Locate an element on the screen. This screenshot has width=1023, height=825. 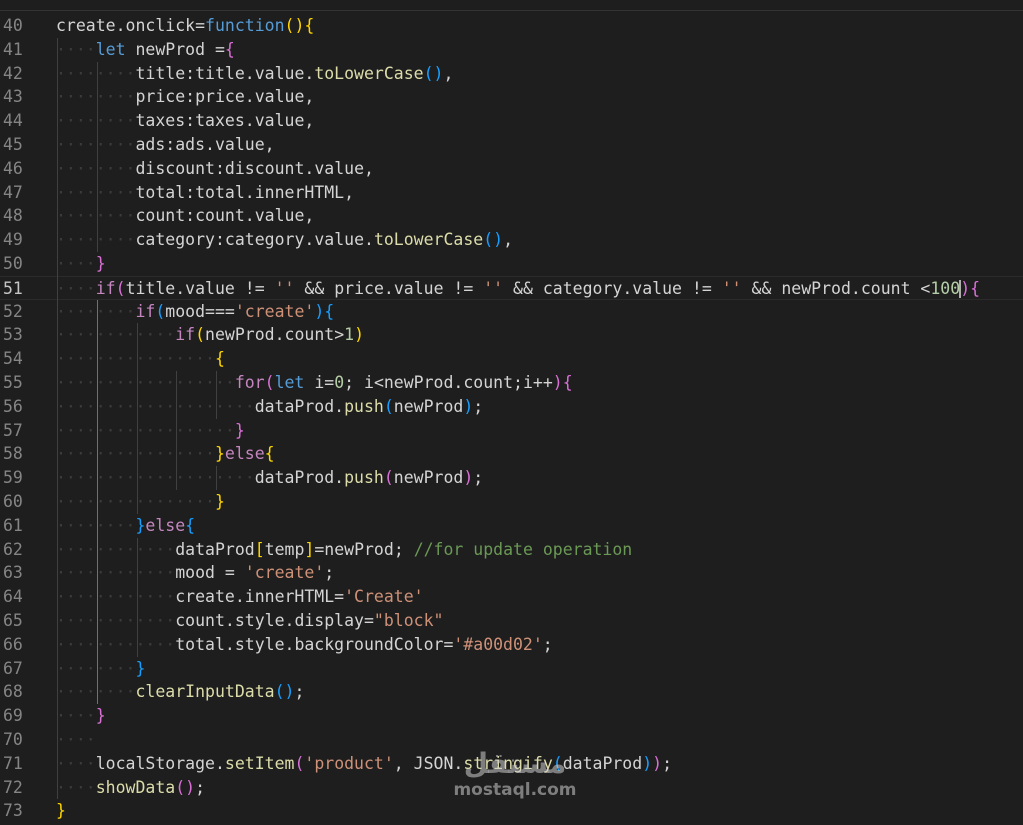
indent-whitespace: ············ is located at coordinates (116, 620).